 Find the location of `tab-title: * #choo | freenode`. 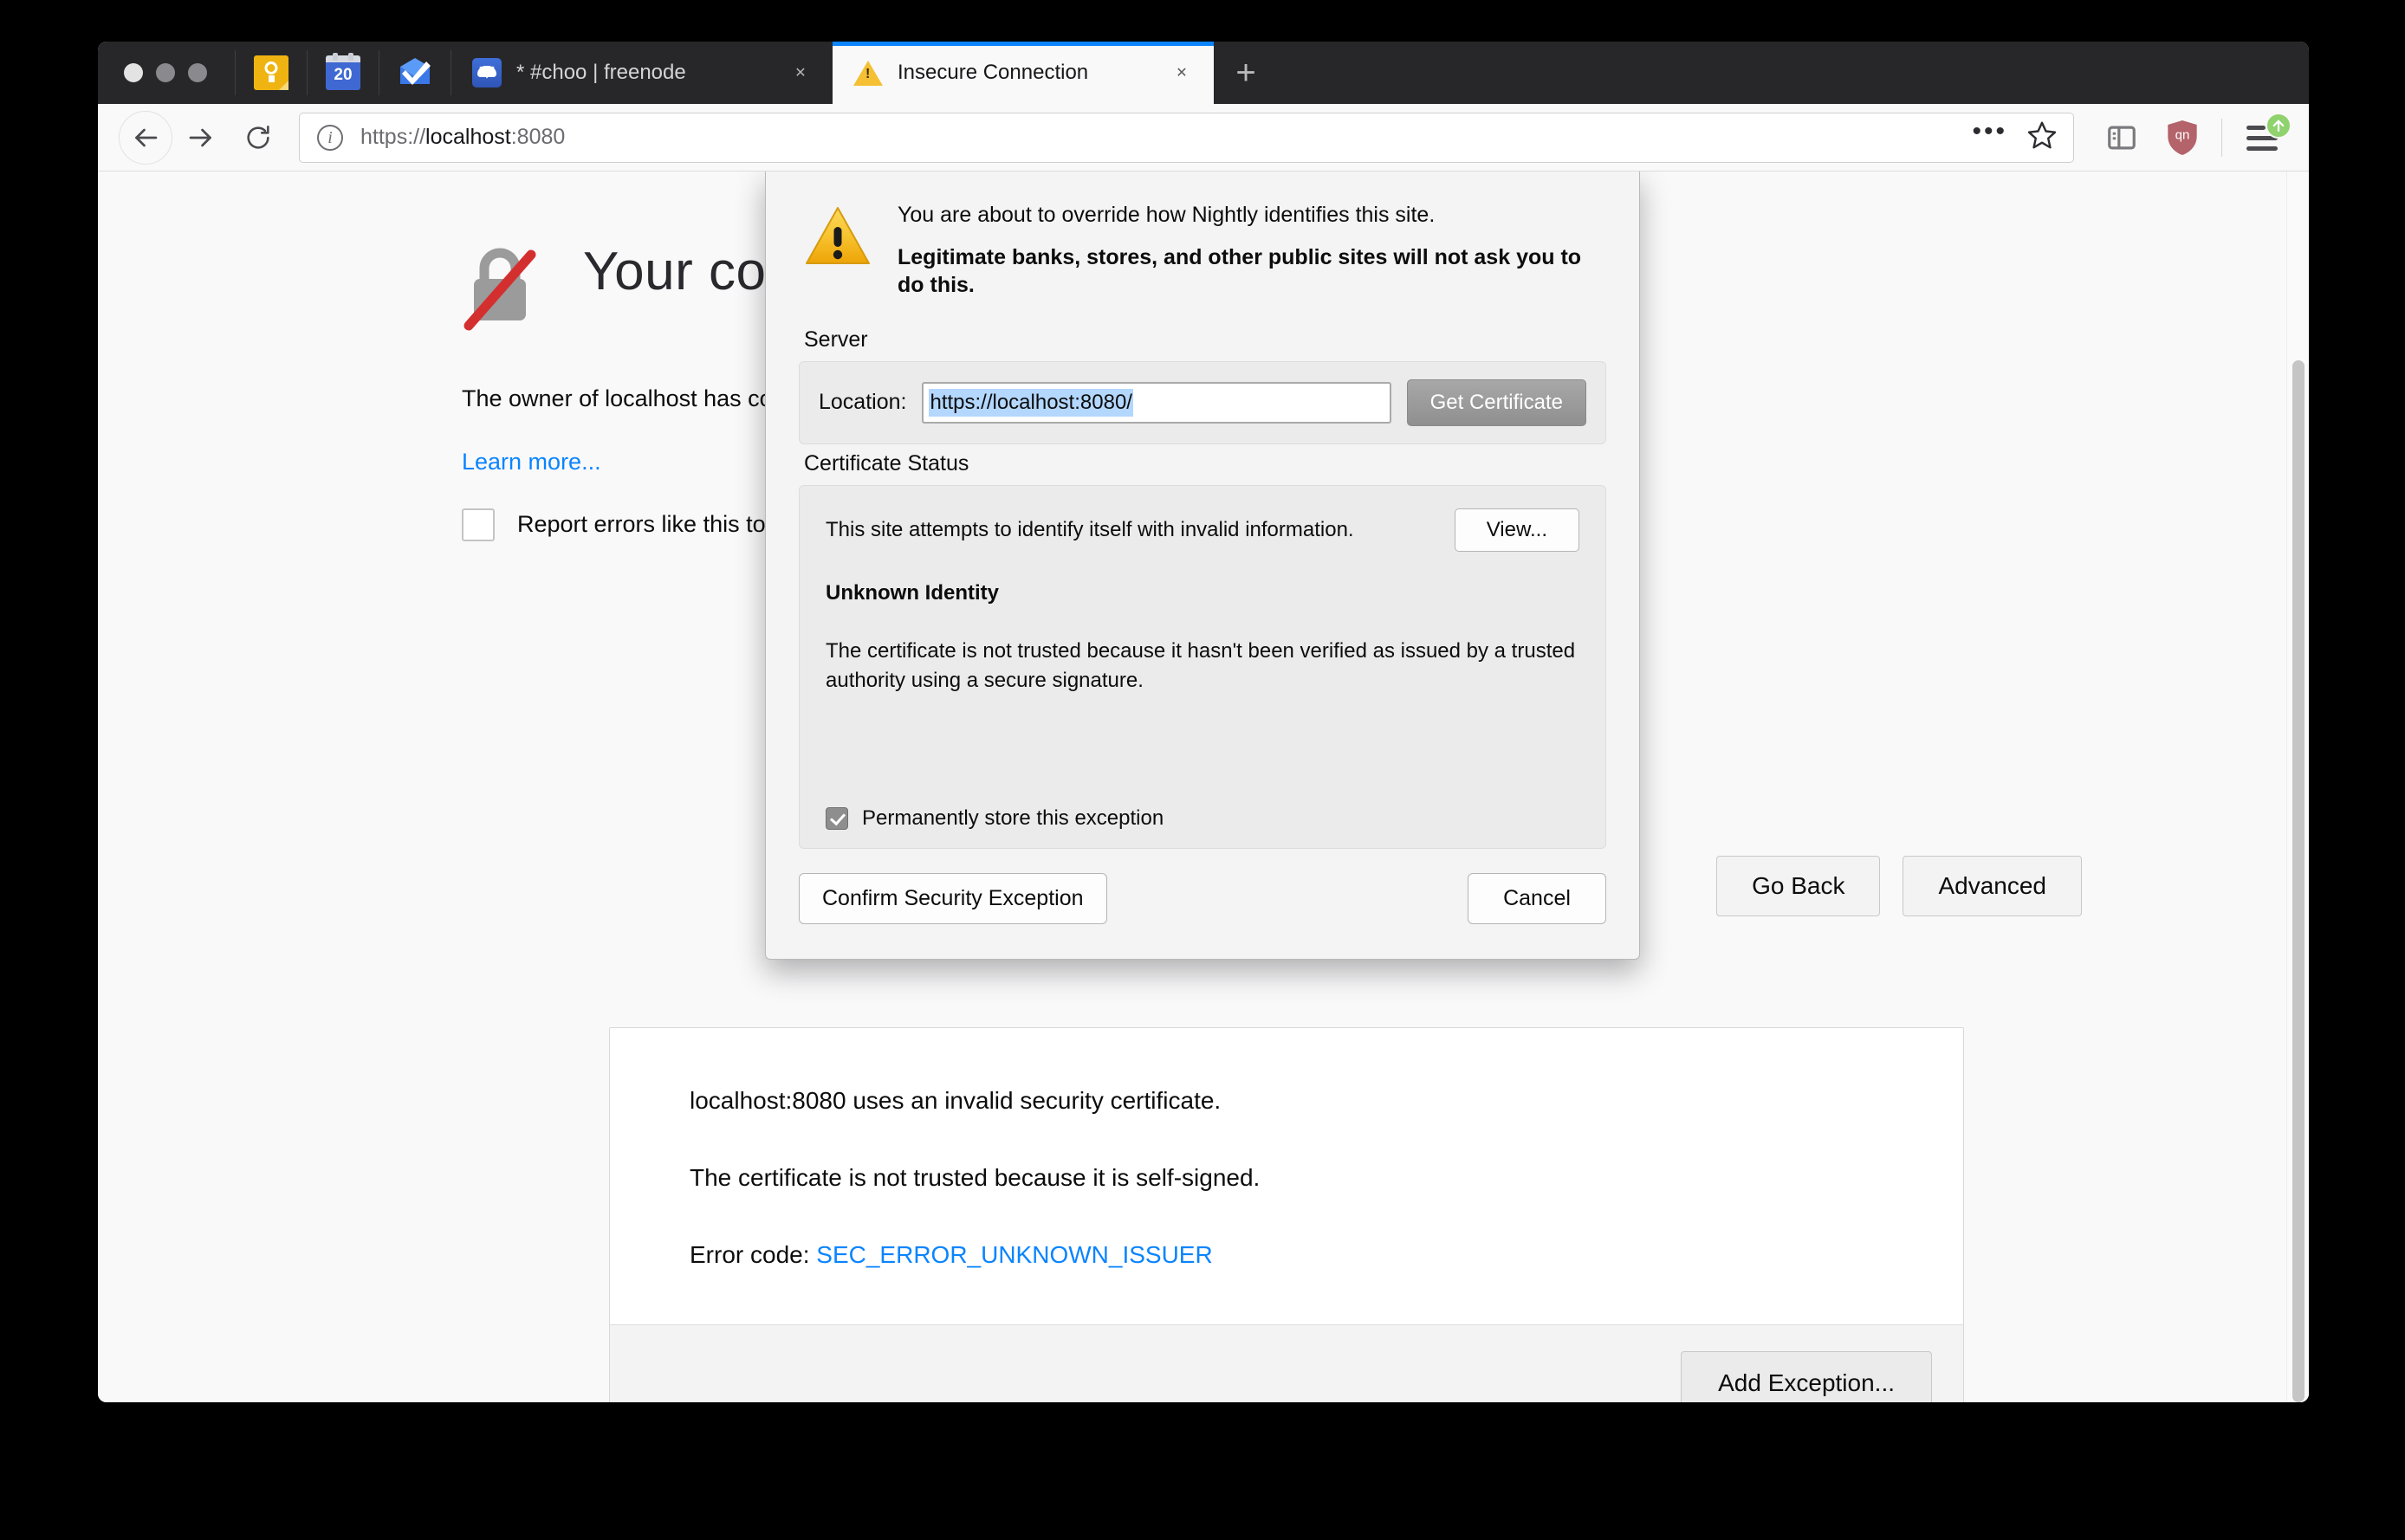

tab-title: * #choo | freenode is located at coordinates (601, 72).